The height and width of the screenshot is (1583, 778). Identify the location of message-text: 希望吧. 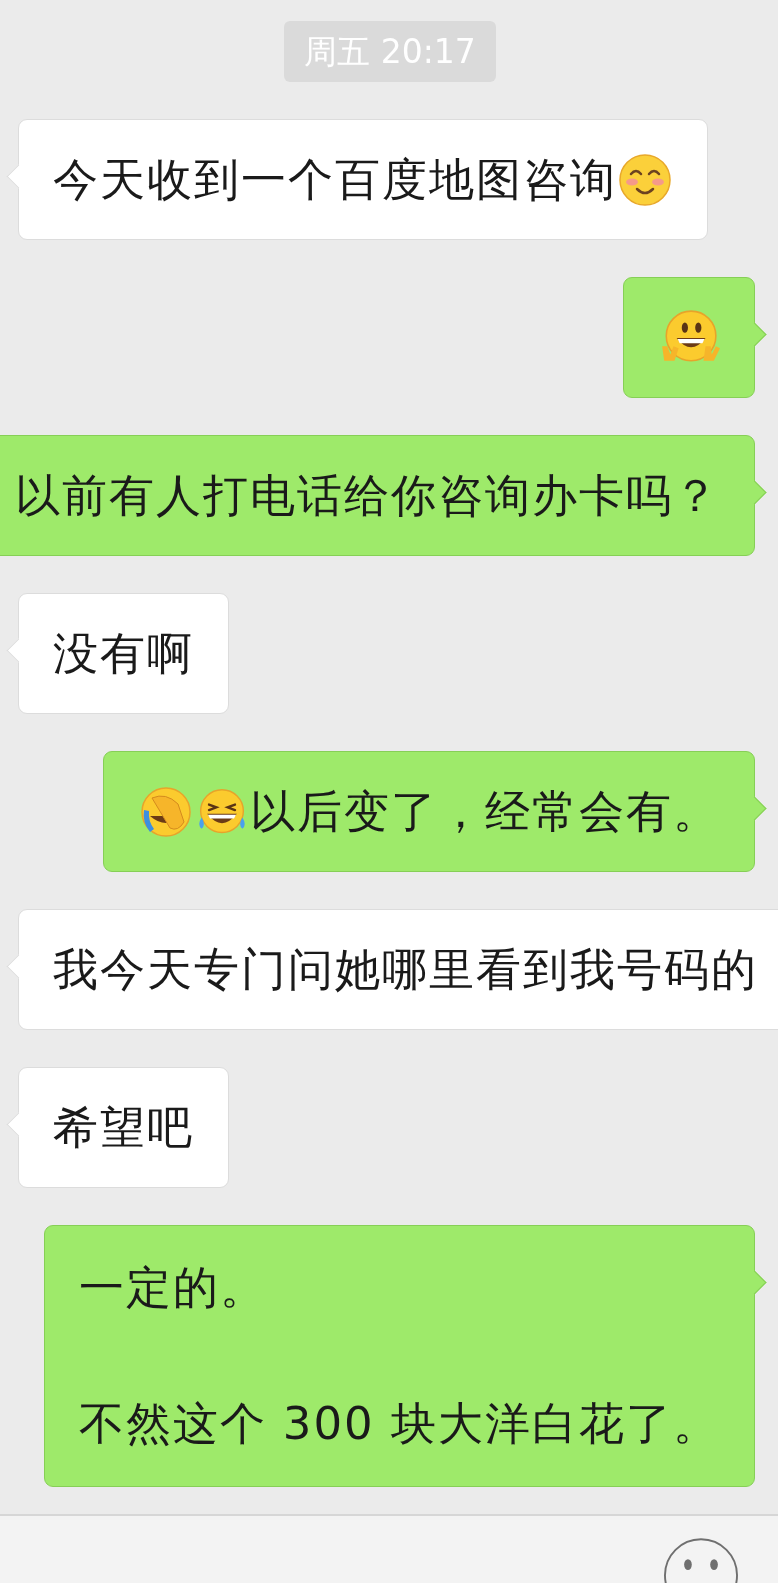
(123, 1128).